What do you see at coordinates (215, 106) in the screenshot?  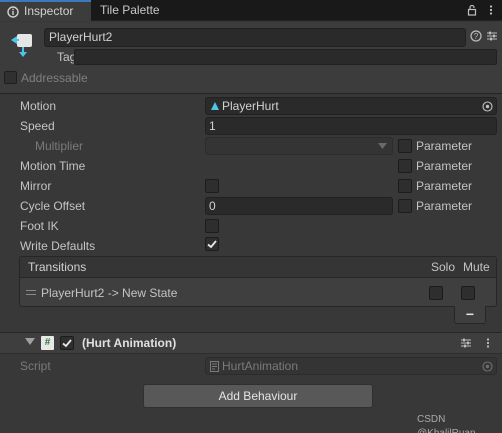 I see `animation-clip-icon` at bounding box center [215, 106].